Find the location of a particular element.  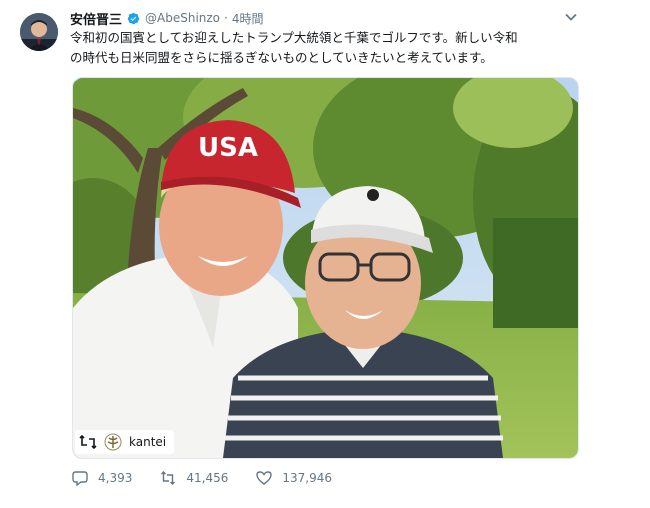

like-icon is located at coordinates (264, 478).